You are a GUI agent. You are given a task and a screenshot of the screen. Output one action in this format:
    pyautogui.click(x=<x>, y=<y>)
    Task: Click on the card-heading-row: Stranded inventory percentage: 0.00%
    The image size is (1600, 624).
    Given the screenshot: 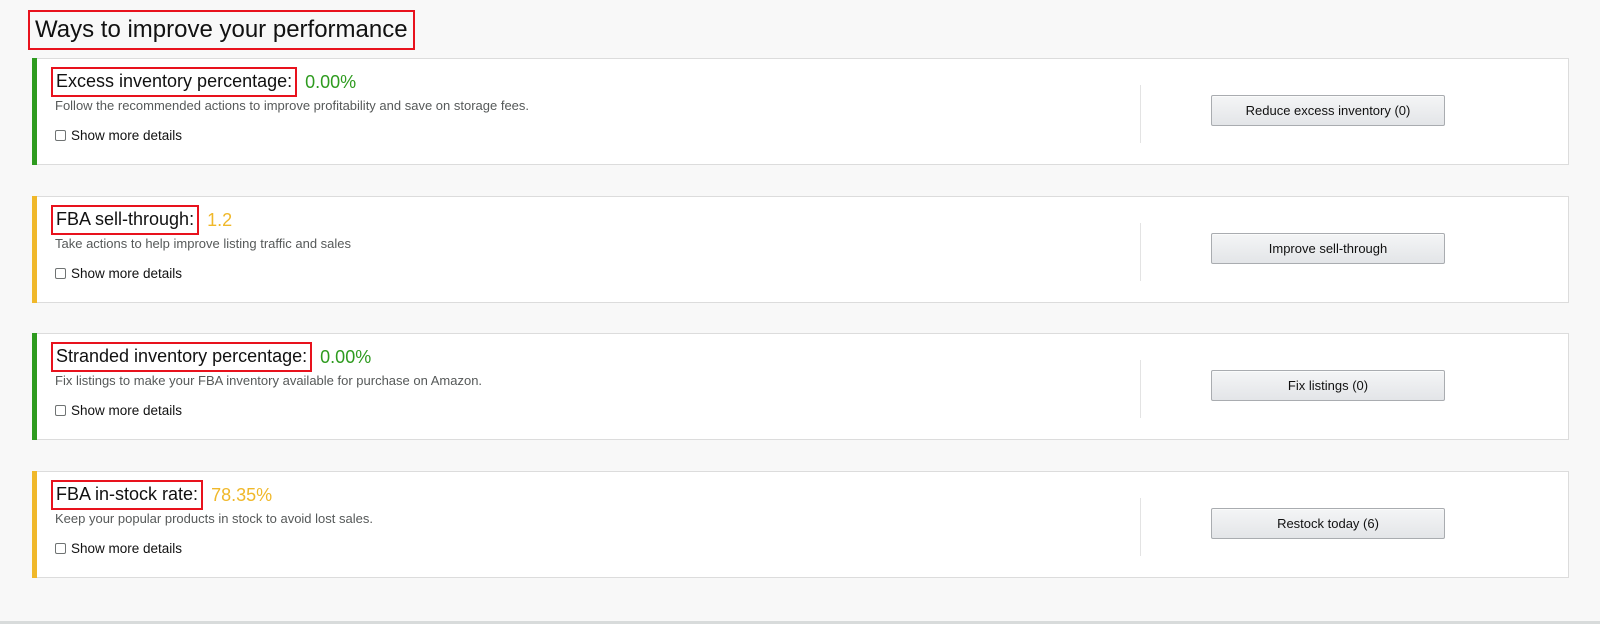 What is the action you would take?
    pyautogui.click(x=211, y=357)
    